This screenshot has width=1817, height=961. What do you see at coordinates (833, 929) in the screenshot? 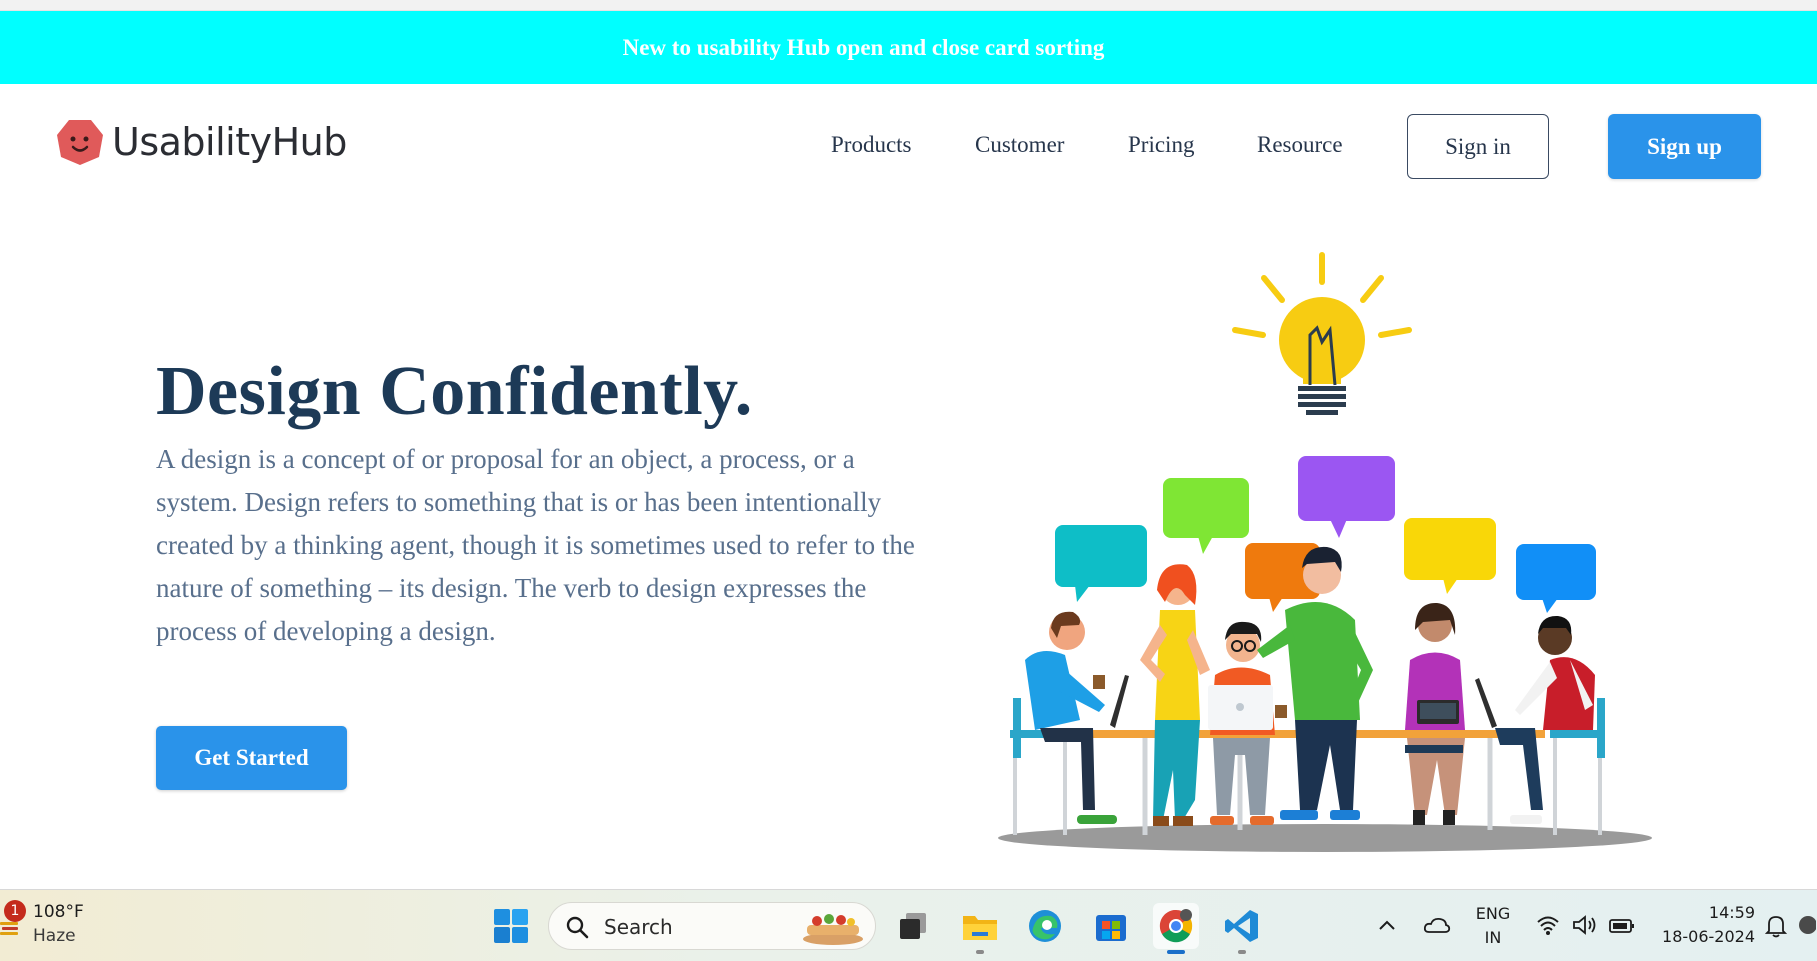
I see `search-highlight-sandwich-icon` at bounding box center [833, 929].